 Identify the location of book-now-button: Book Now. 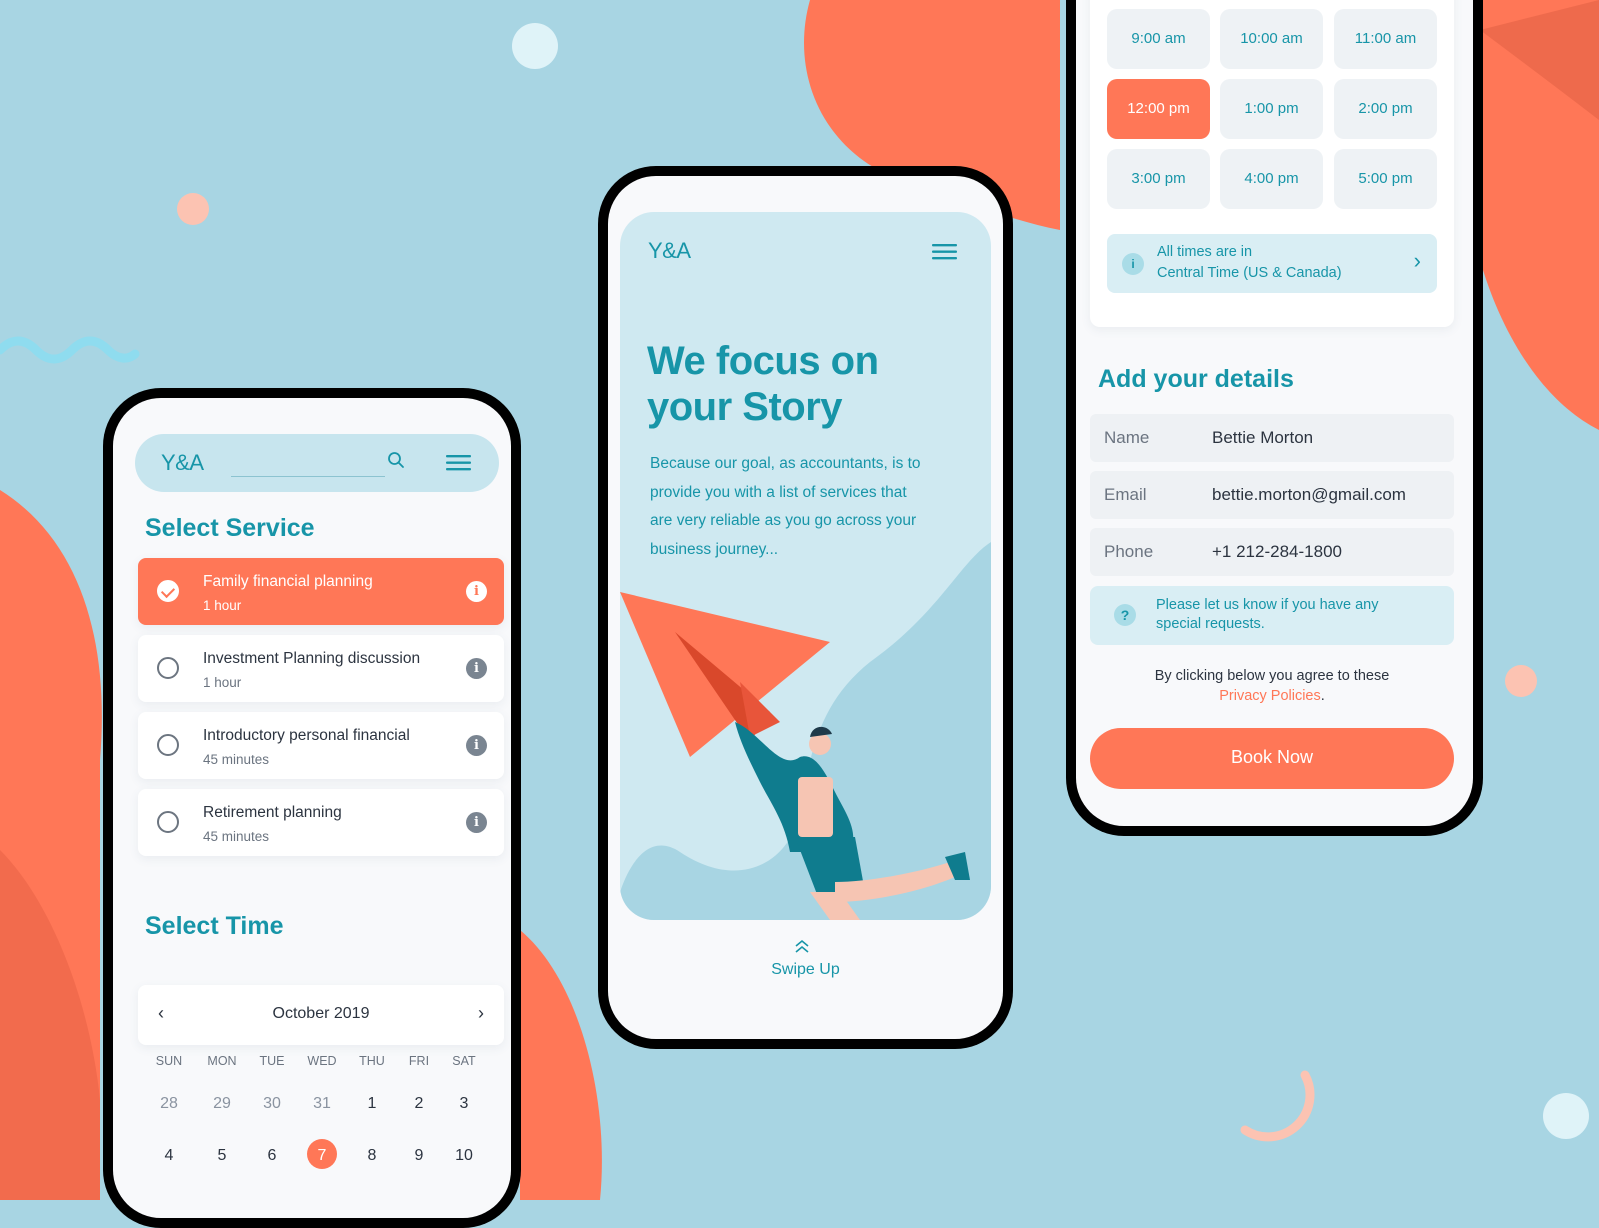
(1272, 758).